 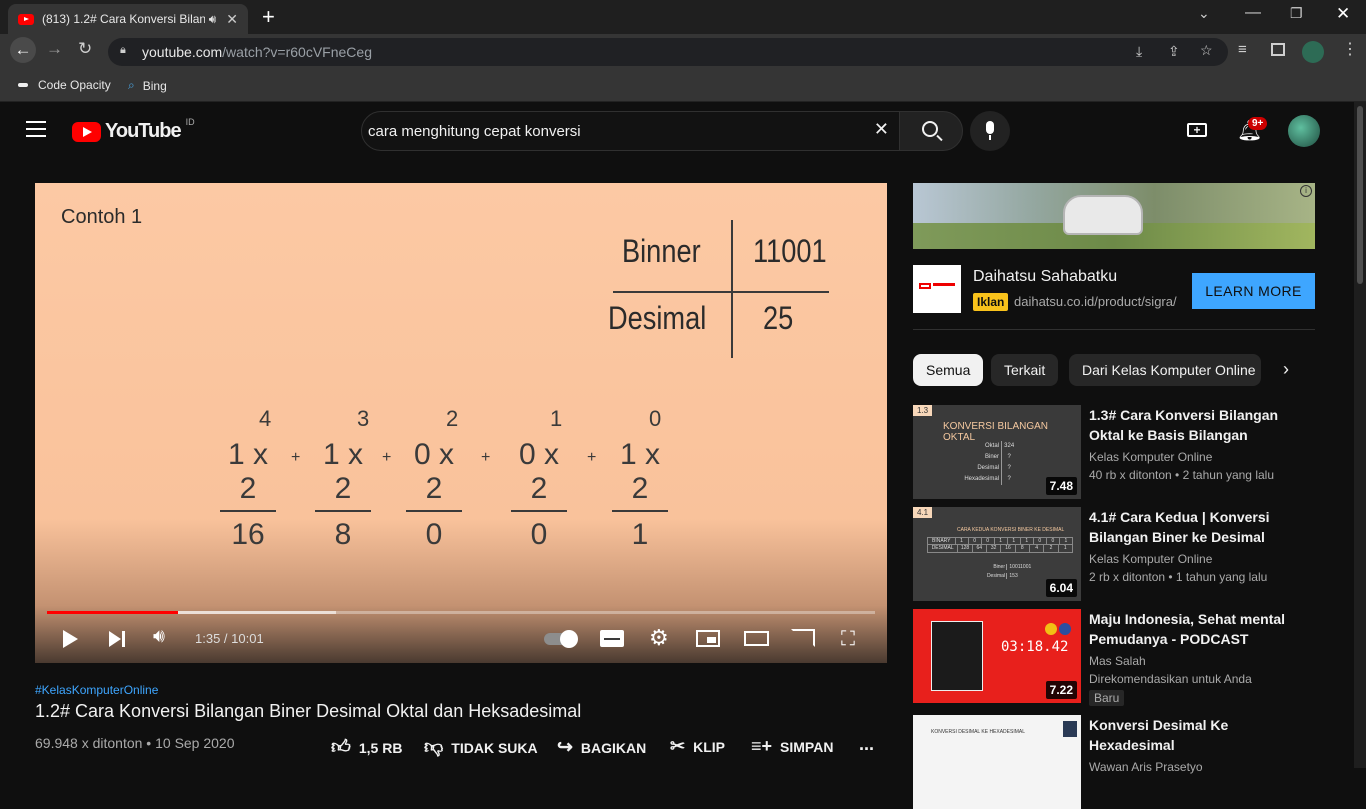 What do you see at coordinates (96, 690) in the screenshot?
I see `video-hashtag: #KelasKomputerOnline` at bounding box center [96, 690].